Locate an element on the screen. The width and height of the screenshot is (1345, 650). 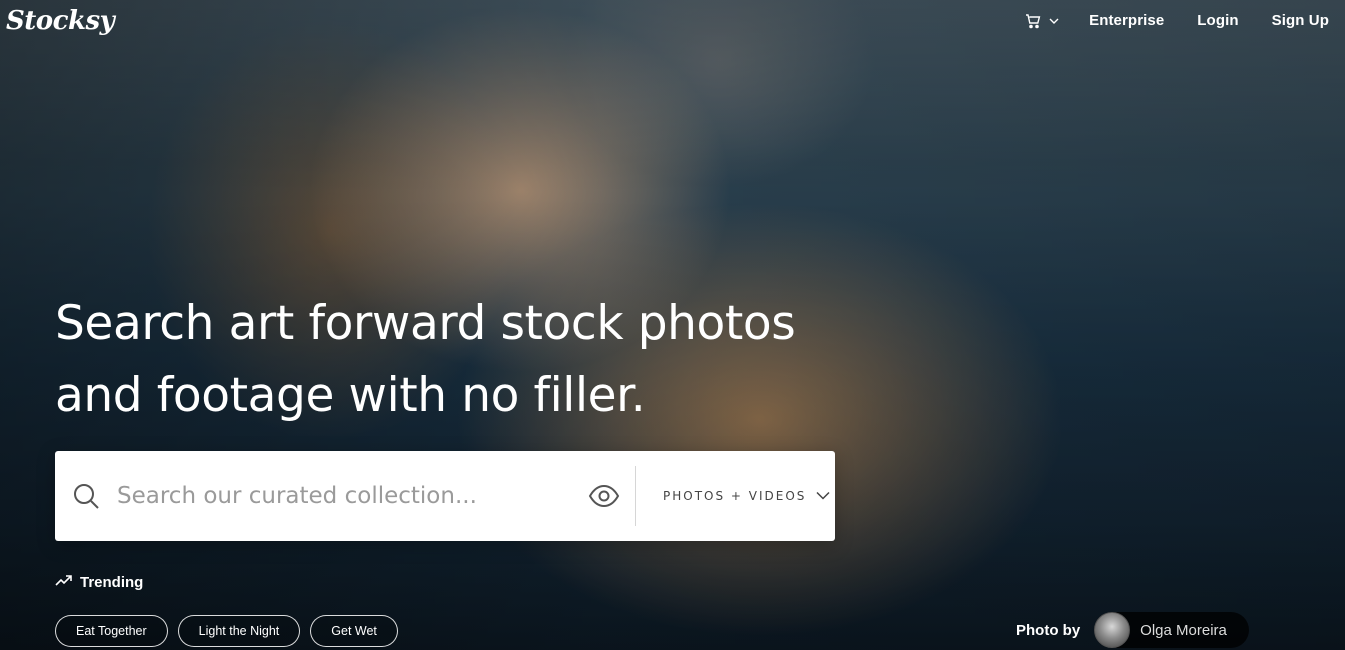
trending-chips: Eat Together Light the Night Get Wet is located at coordinates (226, 631).